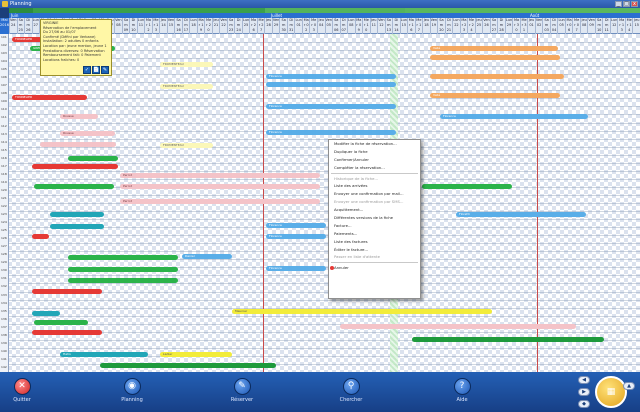  Describe the element at coordinates (260, 26) in the screenshot. I see `day-header-cell: Mer 27` at that location.